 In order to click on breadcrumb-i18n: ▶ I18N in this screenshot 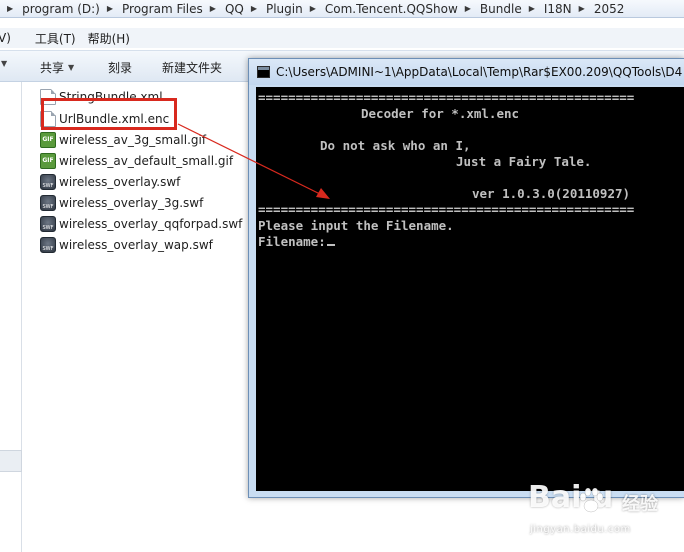, I will do `click(547, 9)`.